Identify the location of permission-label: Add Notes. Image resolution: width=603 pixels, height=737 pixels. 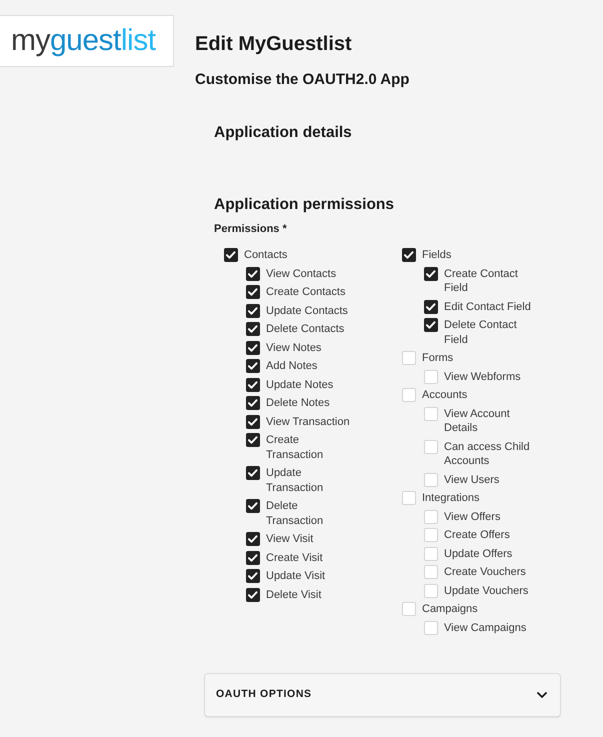
(292, 366).